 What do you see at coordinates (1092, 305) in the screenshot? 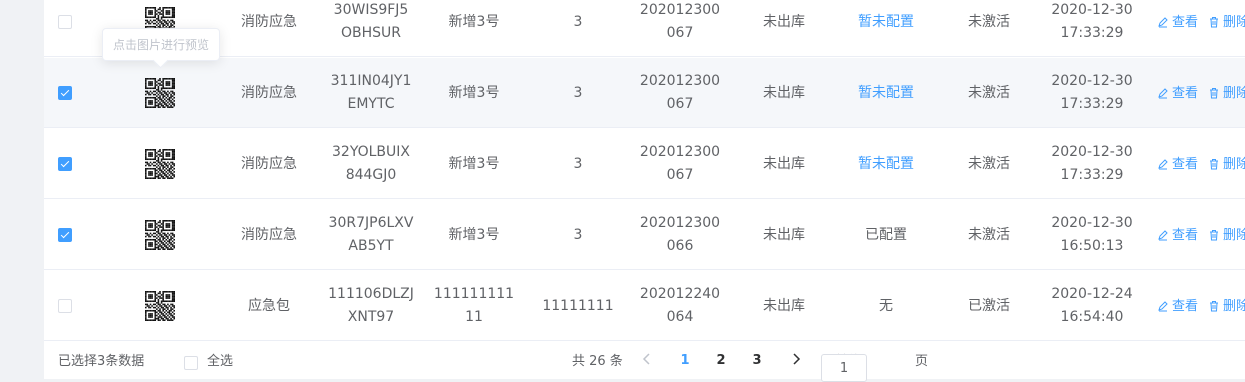
I see `time-cell: 2020-12-24 16:54:40` at bounding box center [1092, 305].